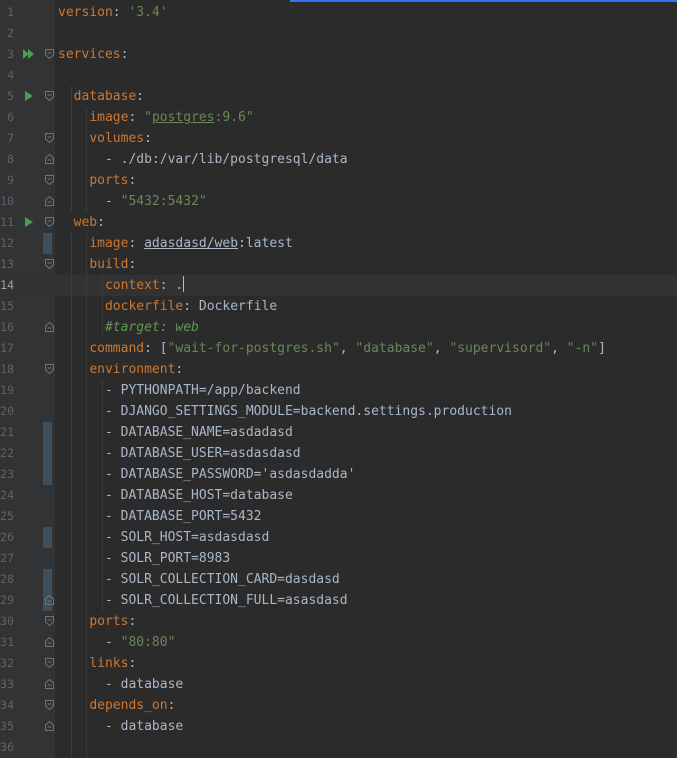  I want to click on run-all-services-icon, so click(29, 54).